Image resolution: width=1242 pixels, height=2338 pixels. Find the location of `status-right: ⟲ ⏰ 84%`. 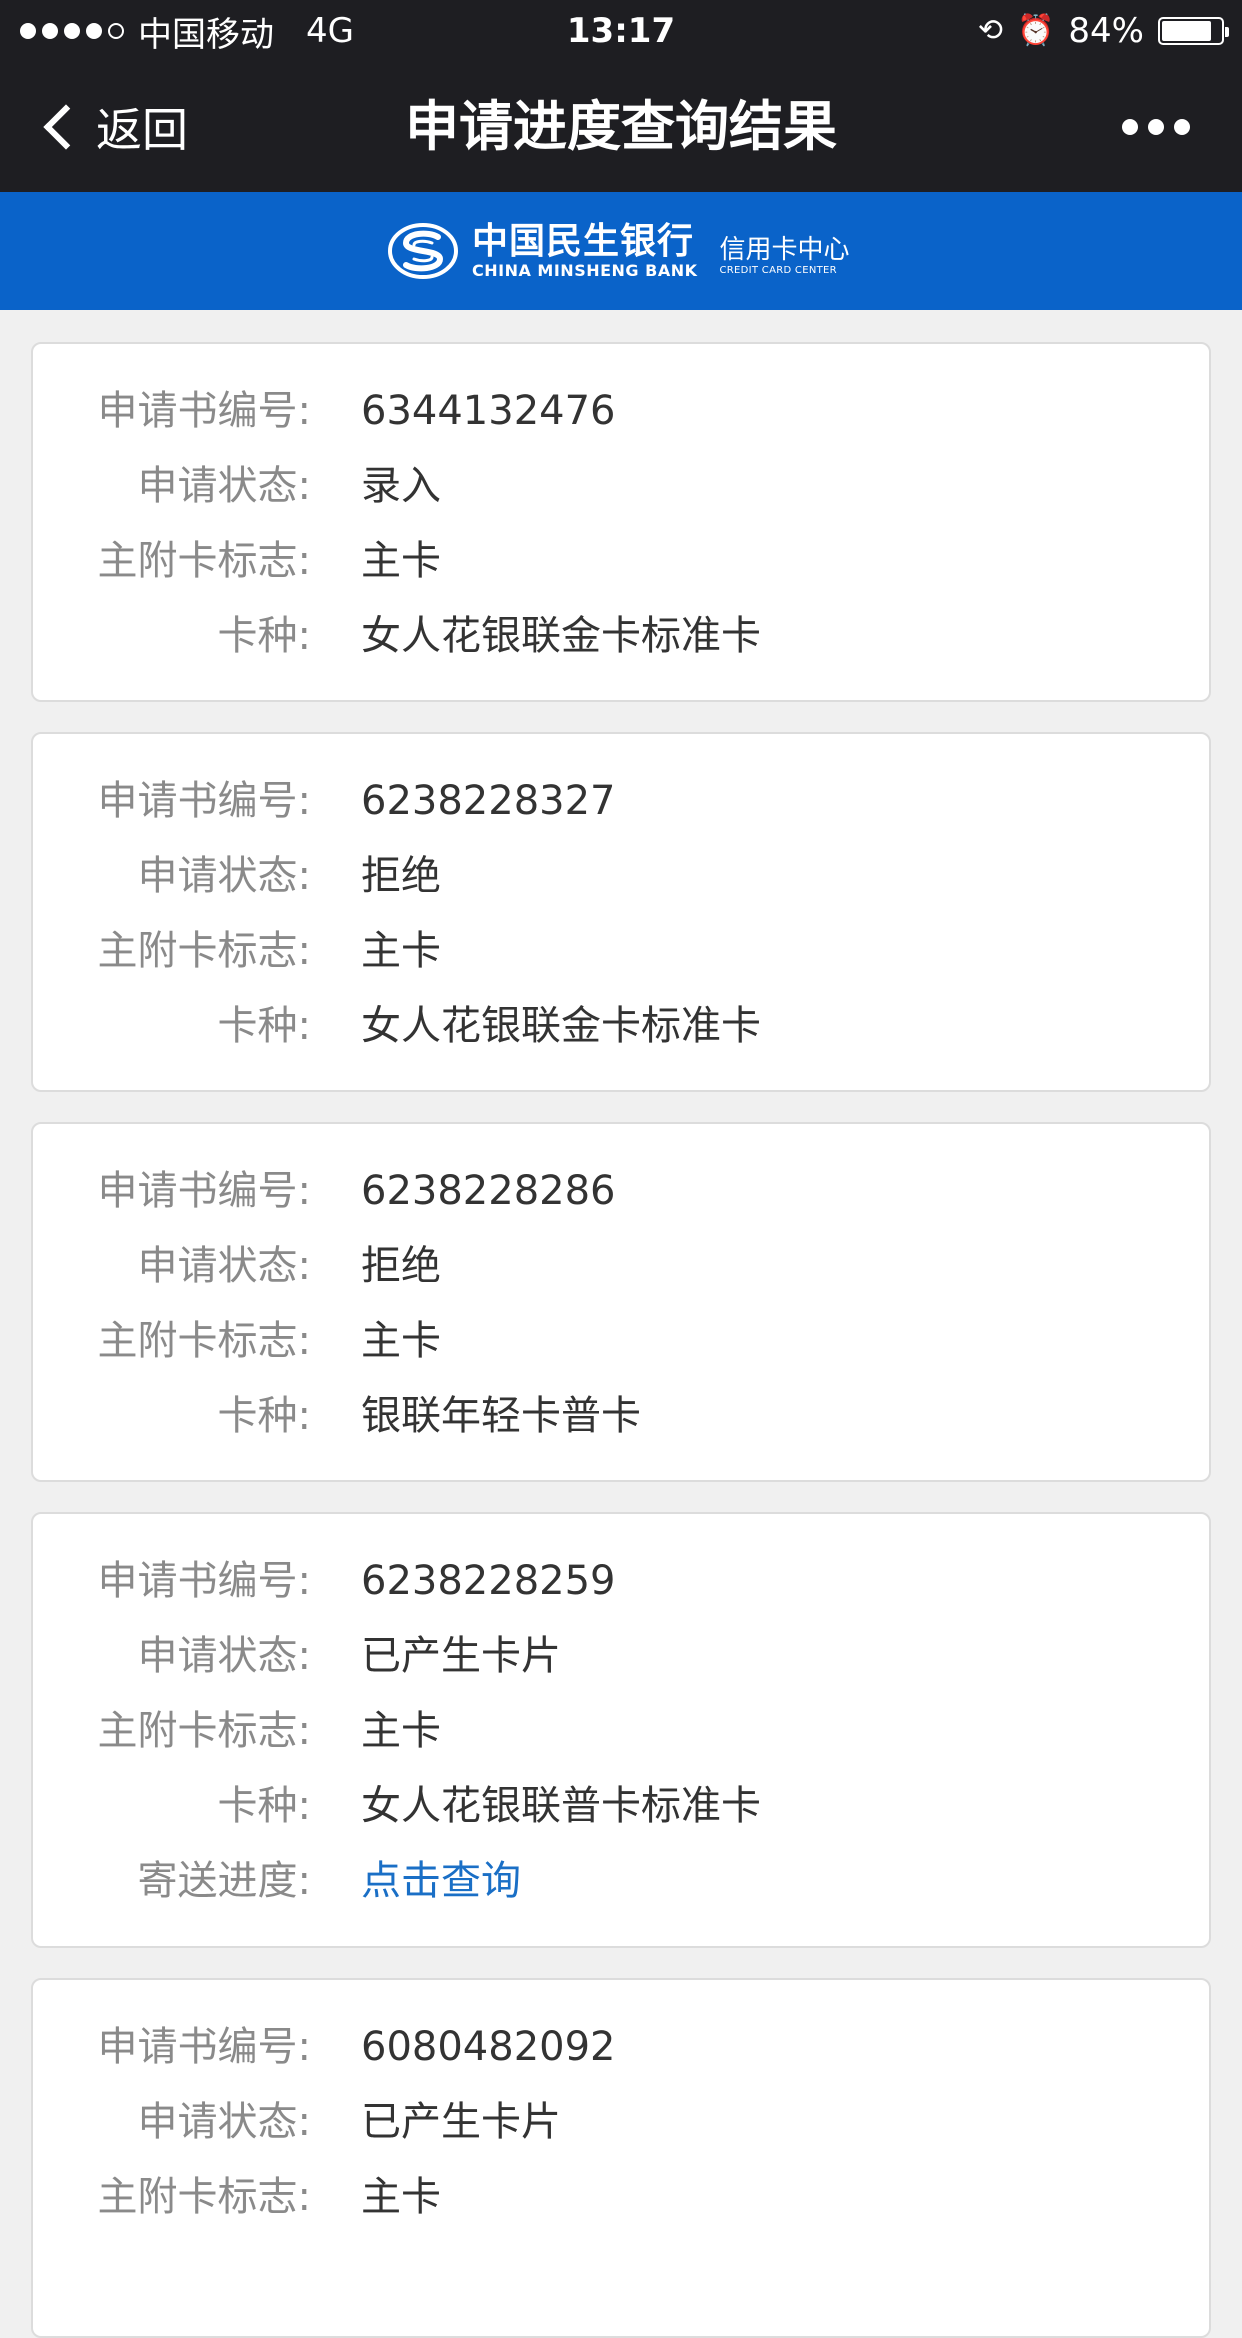

status-right: ⟲ ⏰ 84% is located at coordinates (1103, 31).